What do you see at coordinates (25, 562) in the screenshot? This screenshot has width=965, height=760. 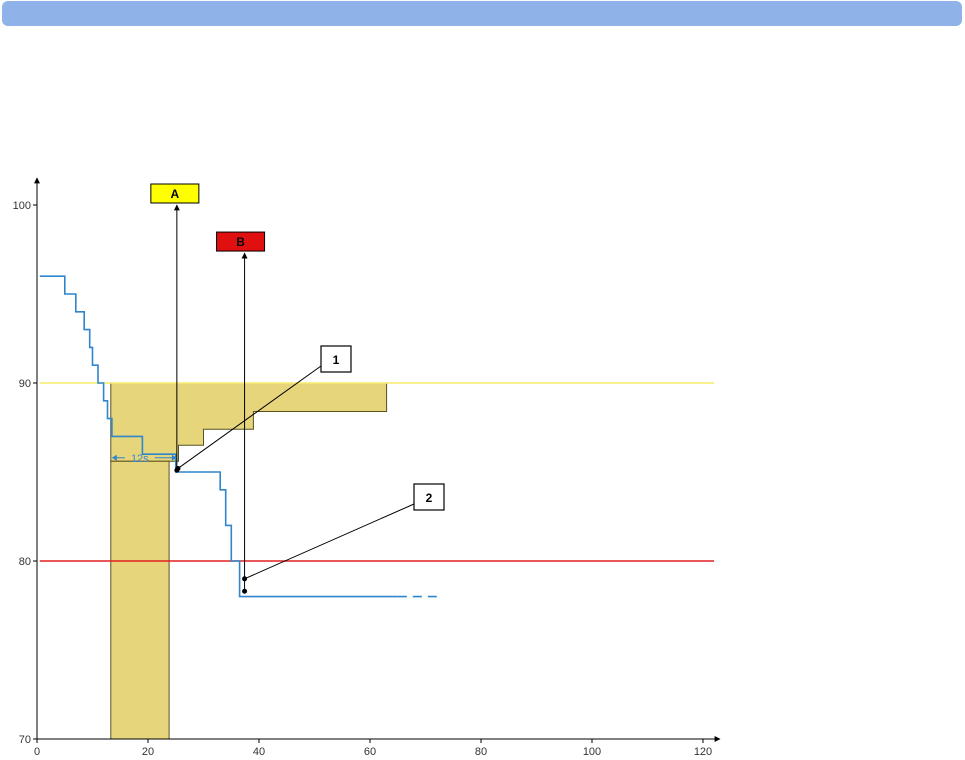 I see `y-tick-label-80: 80` at bounding box center [25, 562].